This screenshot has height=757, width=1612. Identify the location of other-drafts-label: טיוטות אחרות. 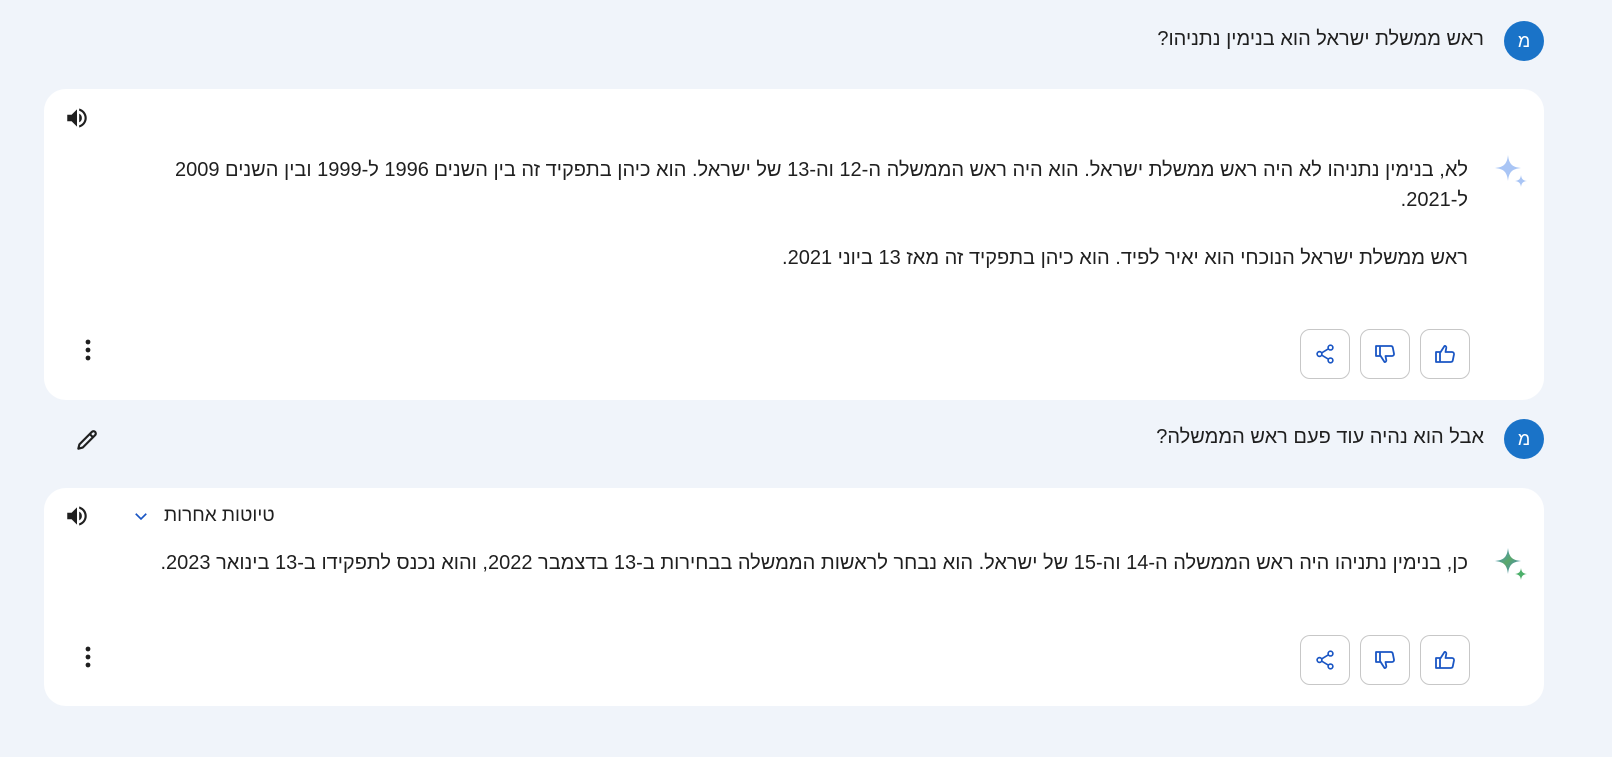
(219, 515).